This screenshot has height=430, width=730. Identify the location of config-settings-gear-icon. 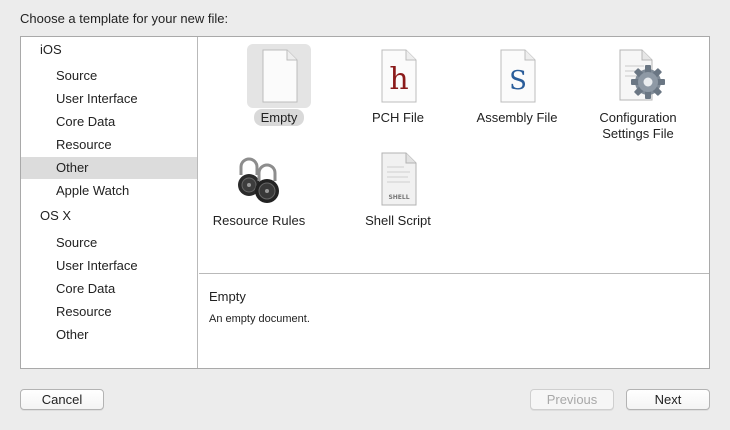
(638, 76).